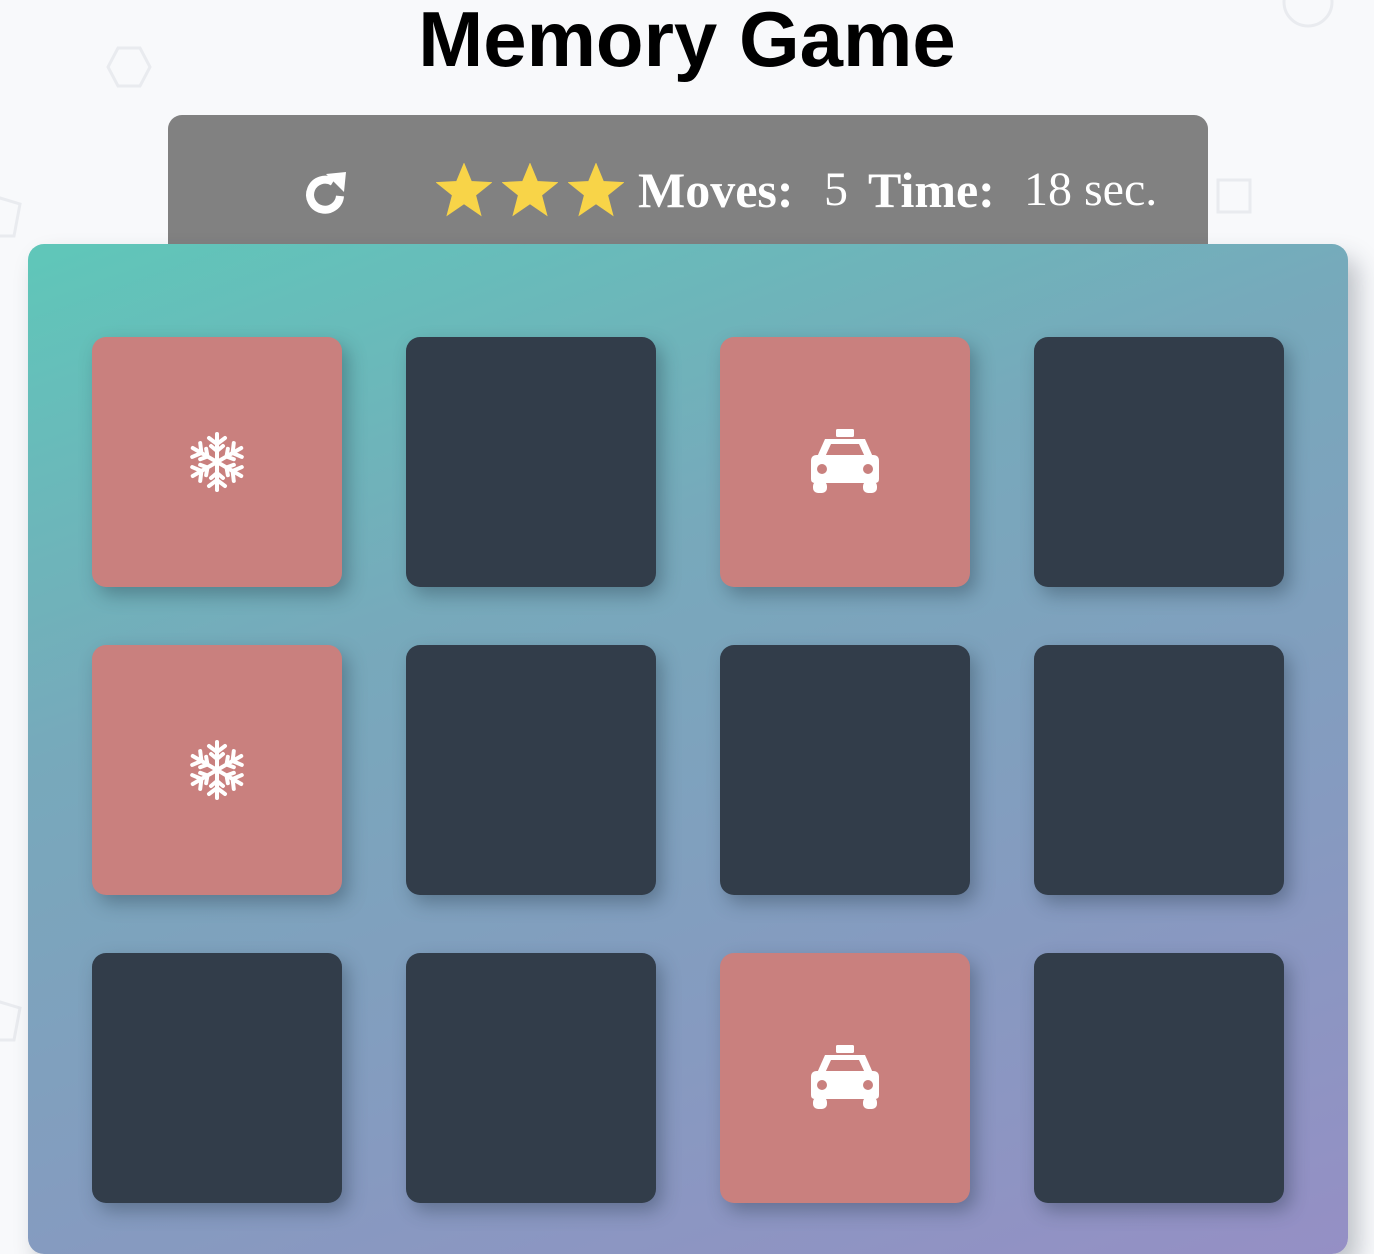 The height and width of the screenshot is (1254, 1374). What do you see at coordinates (836, 189) in the screenshot?
I see `moves-counter: 5` at bounding box center [836, 189].